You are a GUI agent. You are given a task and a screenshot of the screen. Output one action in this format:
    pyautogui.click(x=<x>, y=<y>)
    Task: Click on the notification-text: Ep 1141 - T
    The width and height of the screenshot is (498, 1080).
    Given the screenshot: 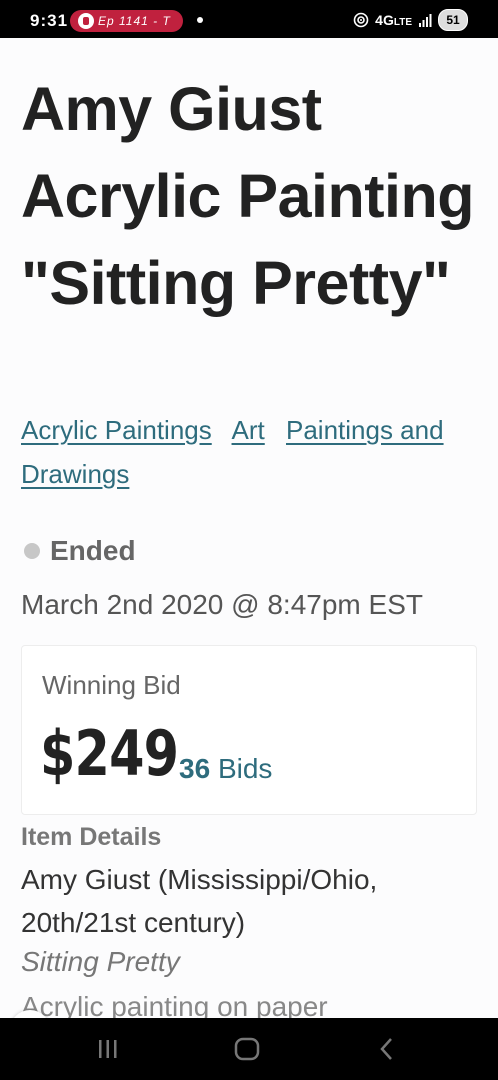 What is the action you would take?
    pyautogui.click(x=134, y=21)
    